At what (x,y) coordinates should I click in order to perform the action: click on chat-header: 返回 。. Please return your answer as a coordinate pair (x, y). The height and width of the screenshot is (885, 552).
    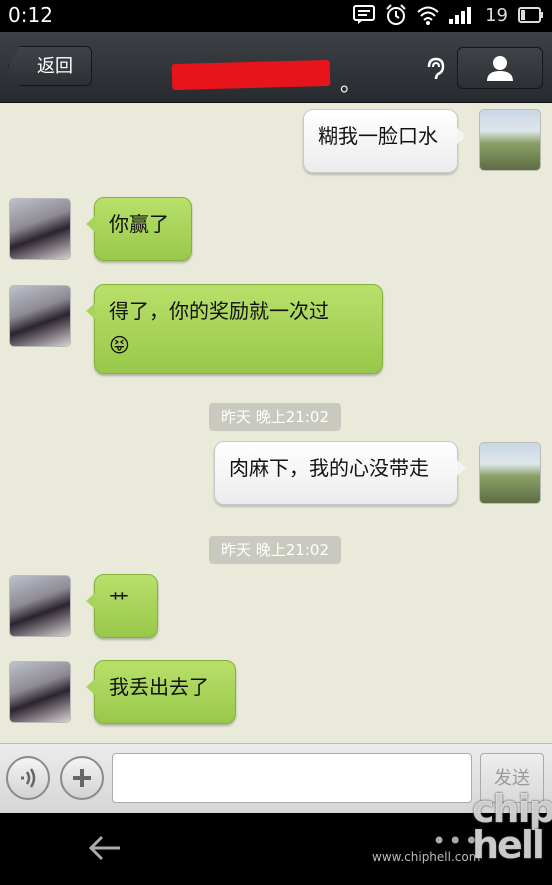
    Looking at the image, I should click on (276, 67).